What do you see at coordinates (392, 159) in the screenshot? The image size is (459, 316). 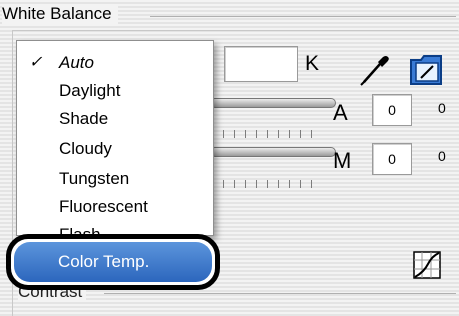 I see `tint-m-field: 0` at bounding box center [392, 159].